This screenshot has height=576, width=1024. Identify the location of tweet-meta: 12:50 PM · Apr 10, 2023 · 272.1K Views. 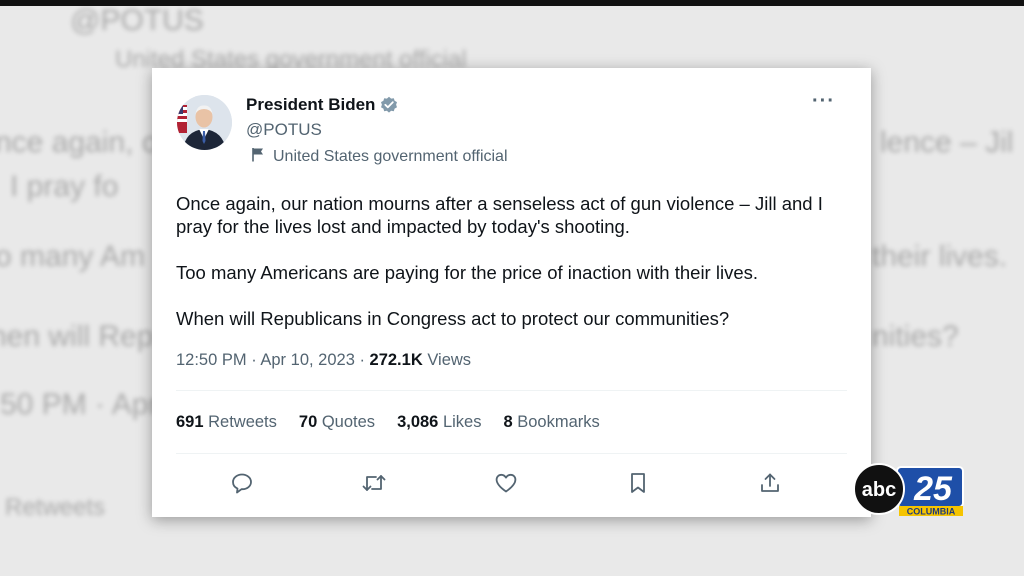
(323, 360).